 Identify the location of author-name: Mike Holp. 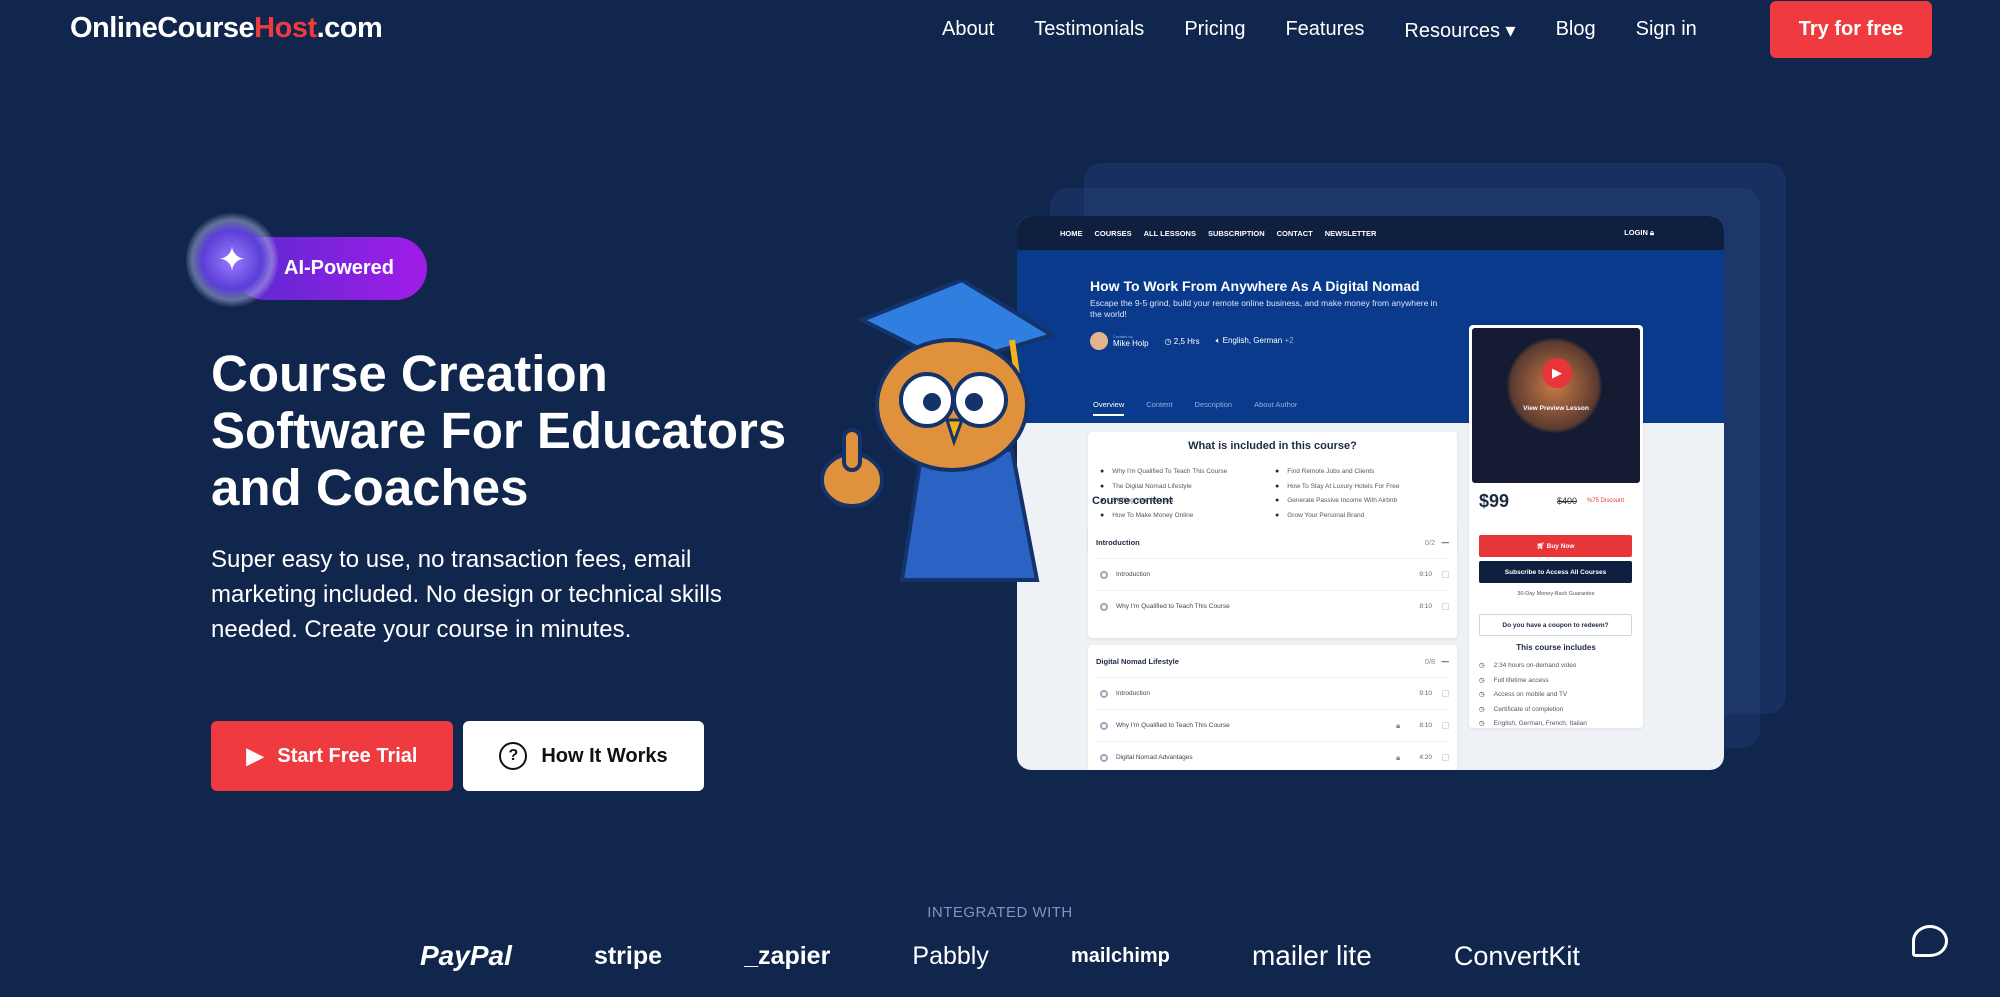
(1131, 343).